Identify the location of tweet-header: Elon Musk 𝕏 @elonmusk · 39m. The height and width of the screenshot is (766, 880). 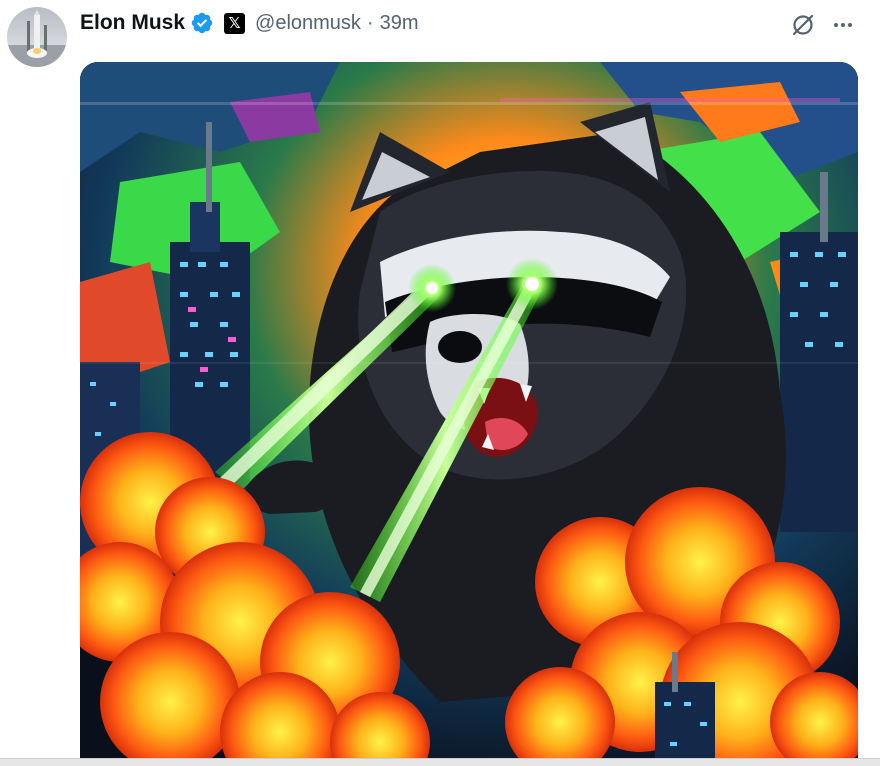
(249, 23).